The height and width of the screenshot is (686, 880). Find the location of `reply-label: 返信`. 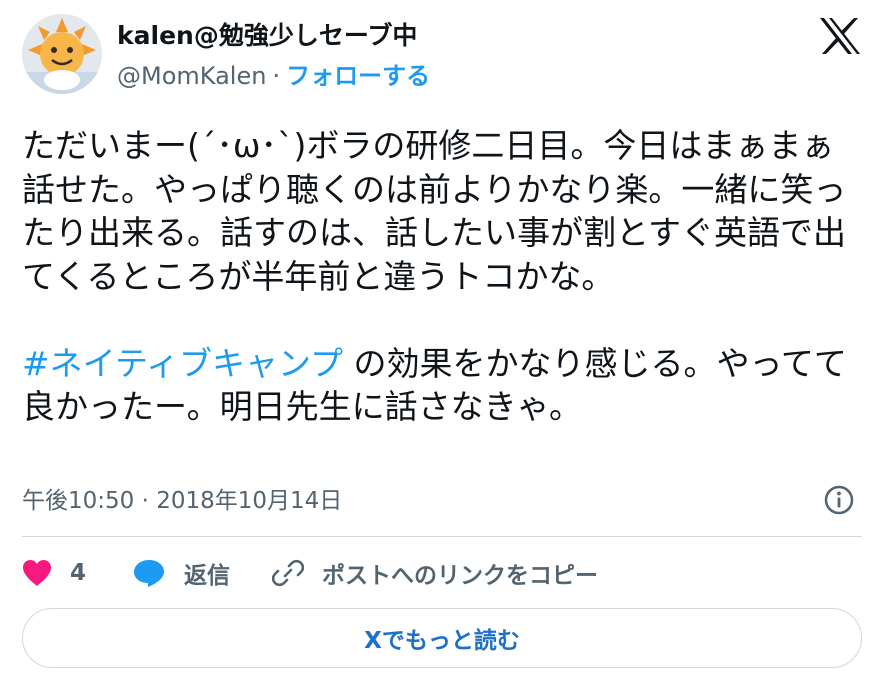

reply-label: 返信 is located at coordinates (207, 576).